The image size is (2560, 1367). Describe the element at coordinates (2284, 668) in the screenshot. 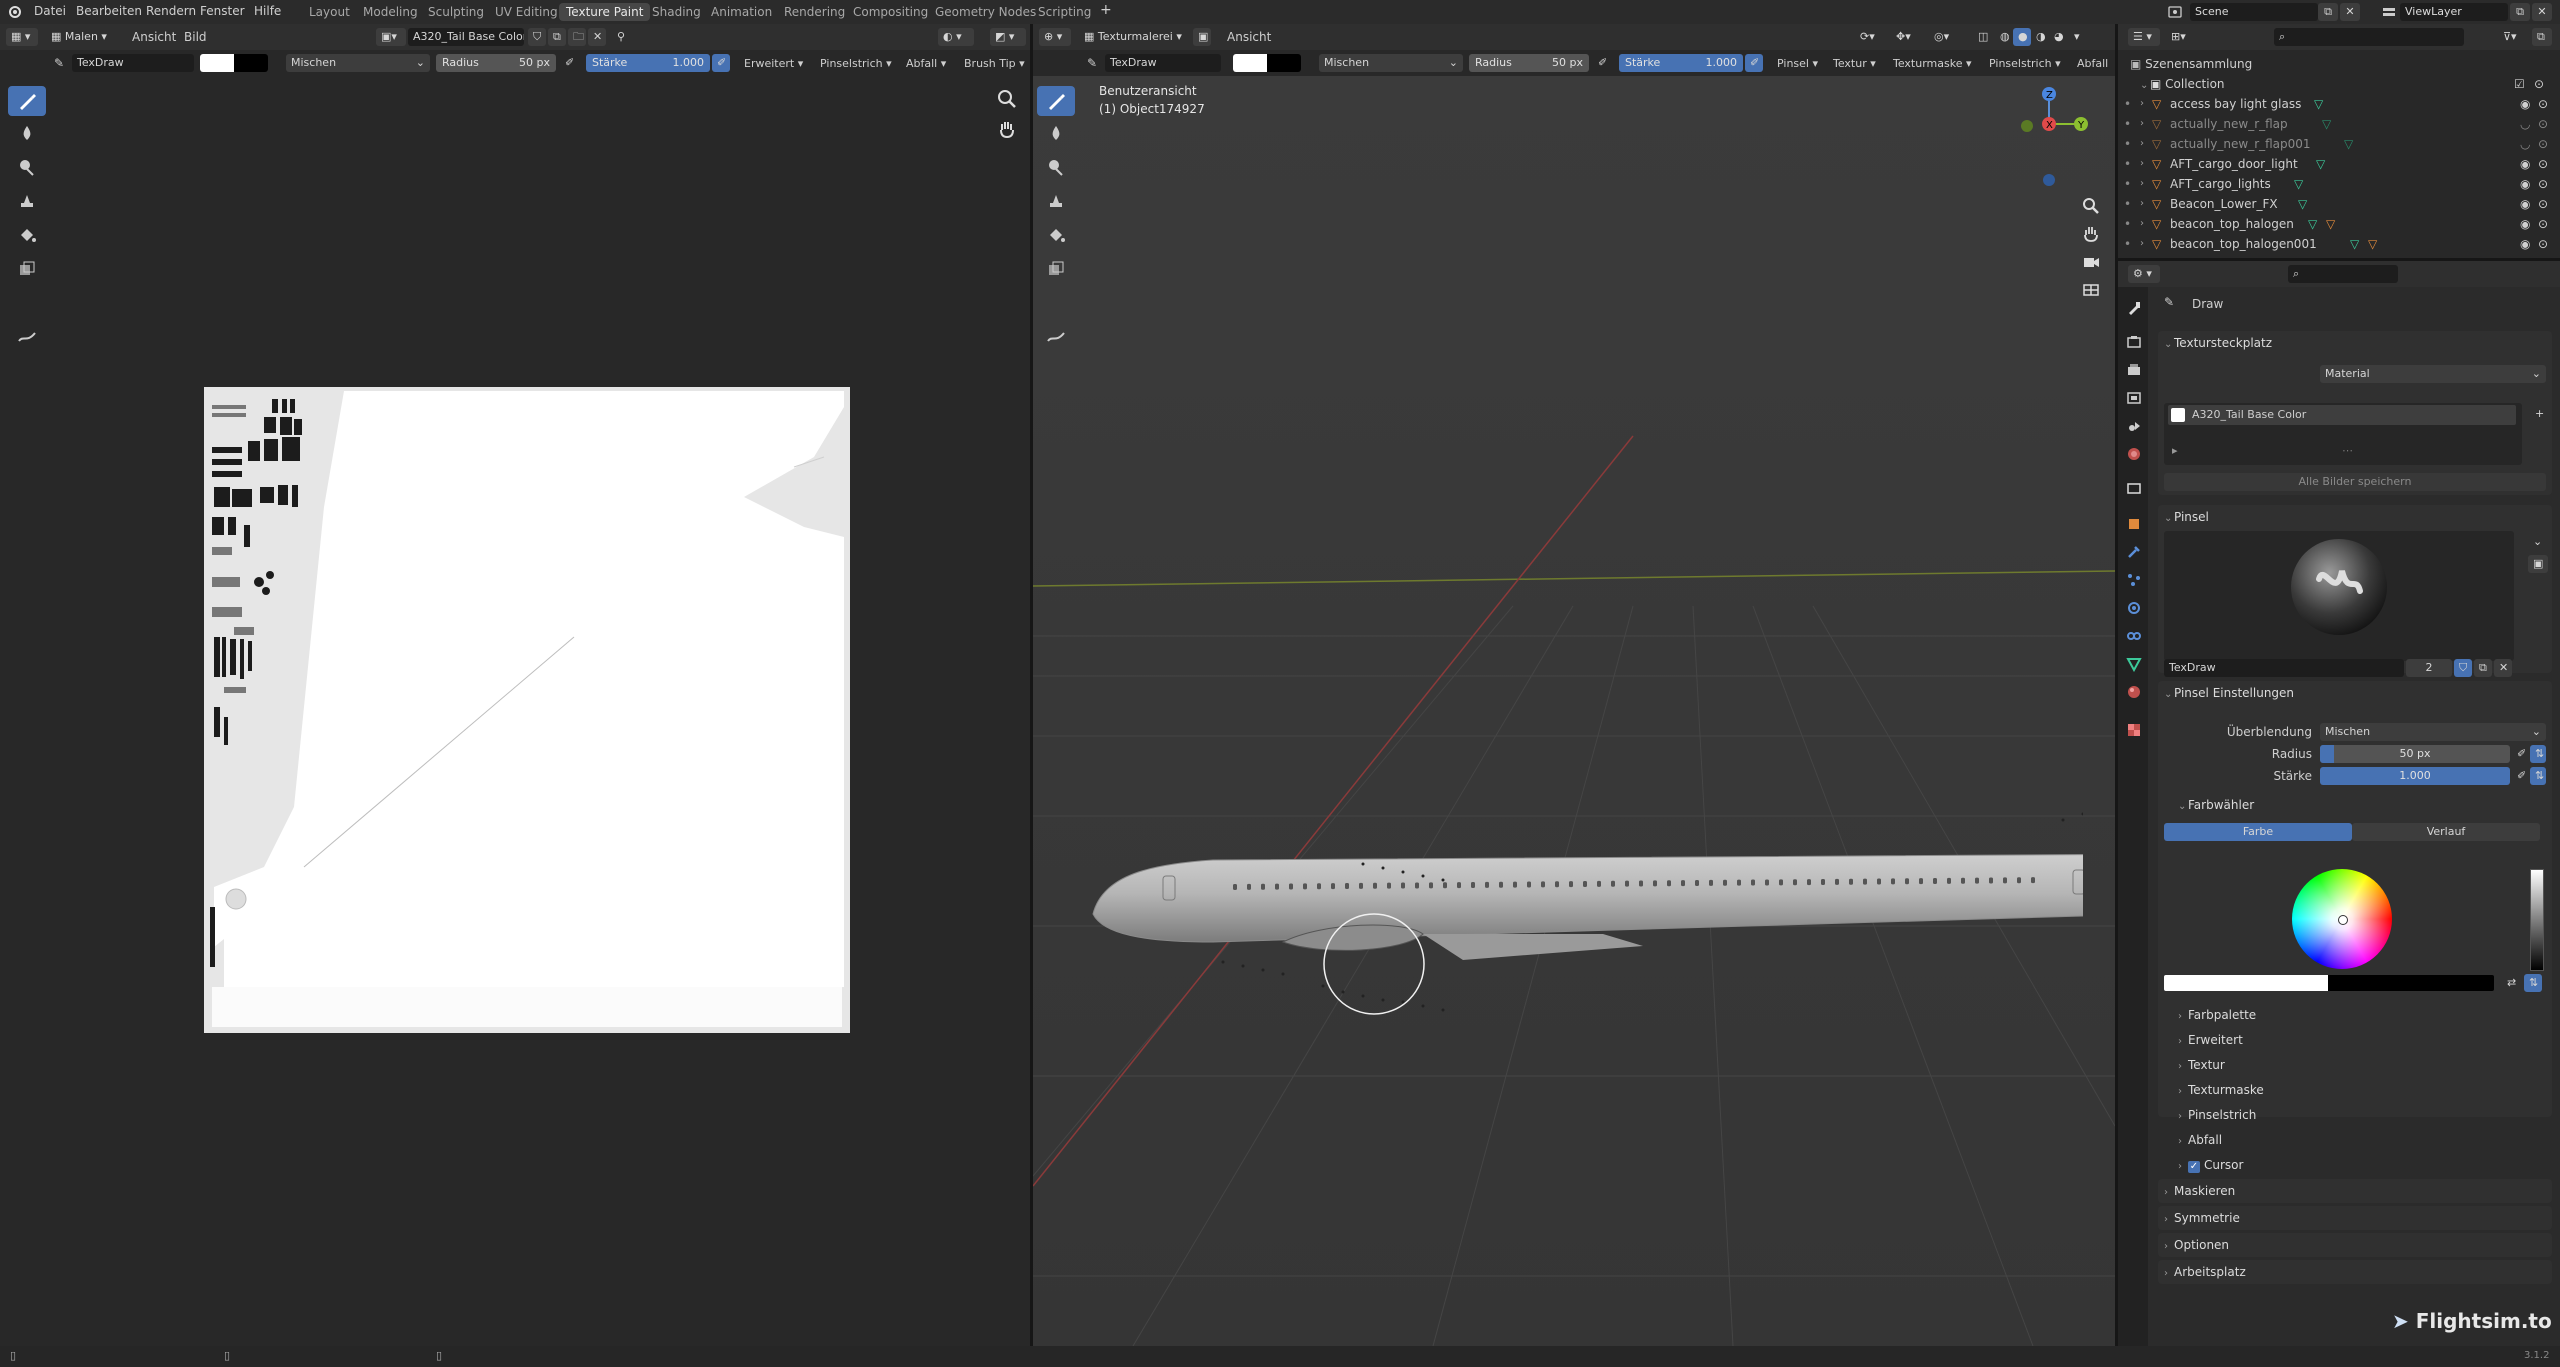

I see `brush-name-field-props: TexDraw` at that location.